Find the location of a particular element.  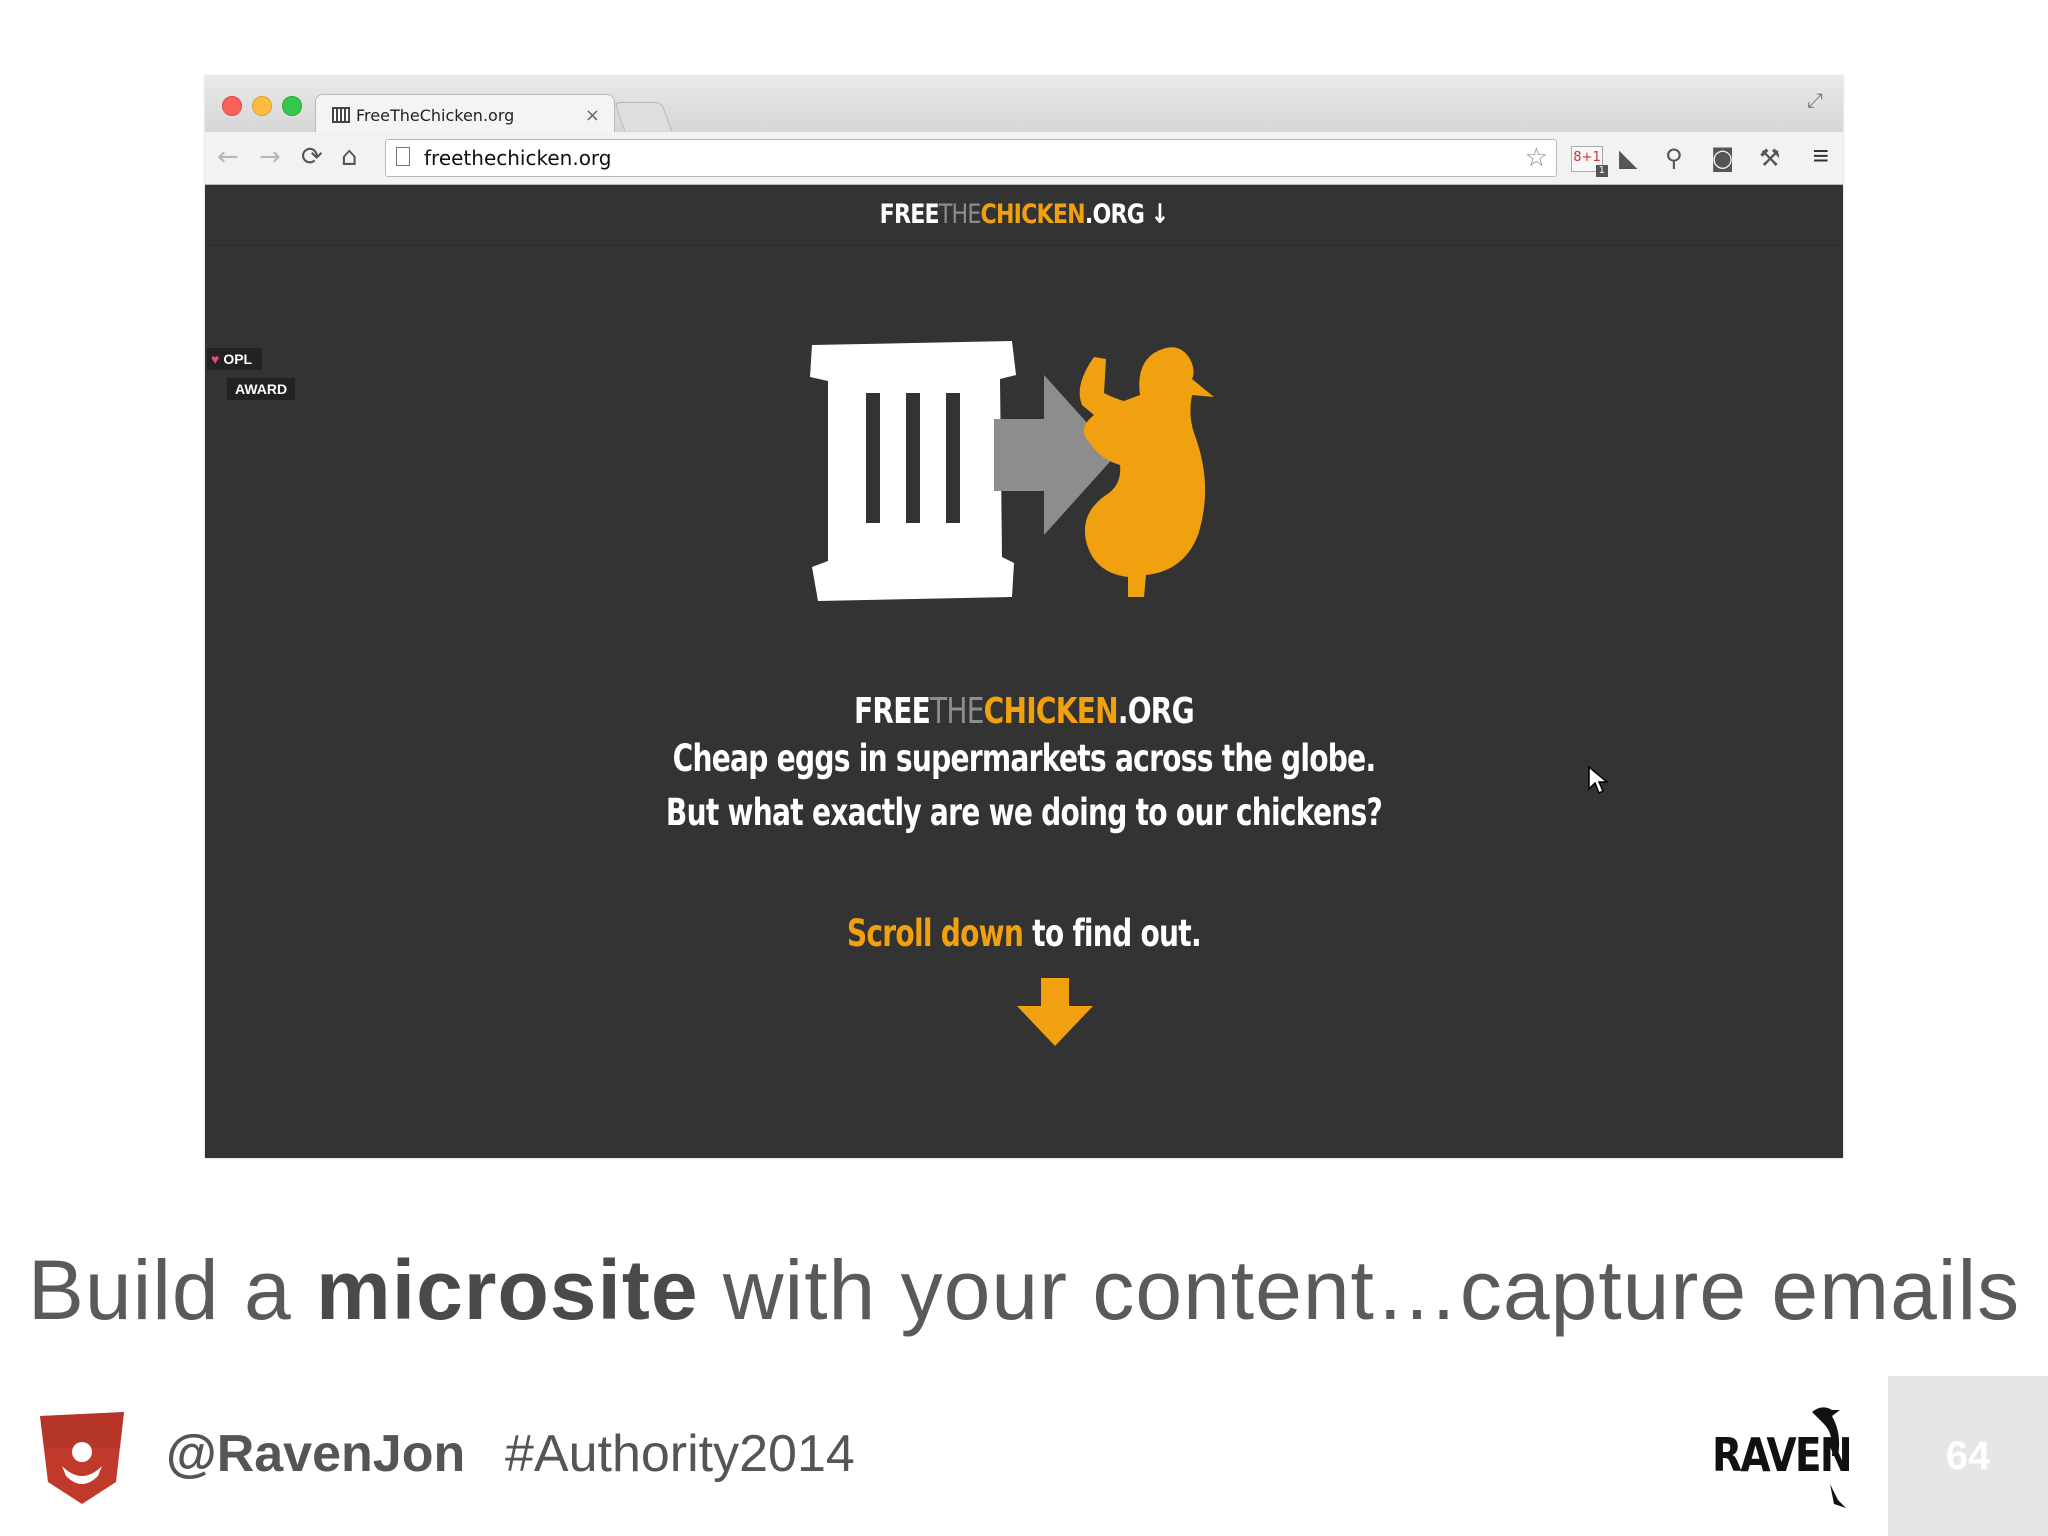

favicon-icon is located at coordinates (341, 115).